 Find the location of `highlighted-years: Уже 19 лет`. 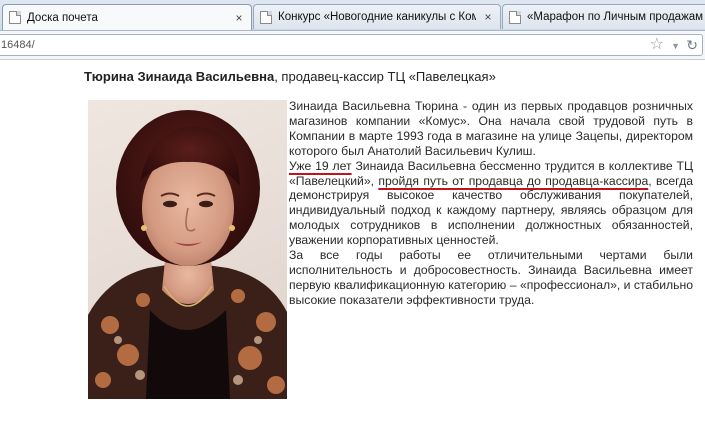

highlighted-years: Уже 19 лет is located at coordinates (320, 165).